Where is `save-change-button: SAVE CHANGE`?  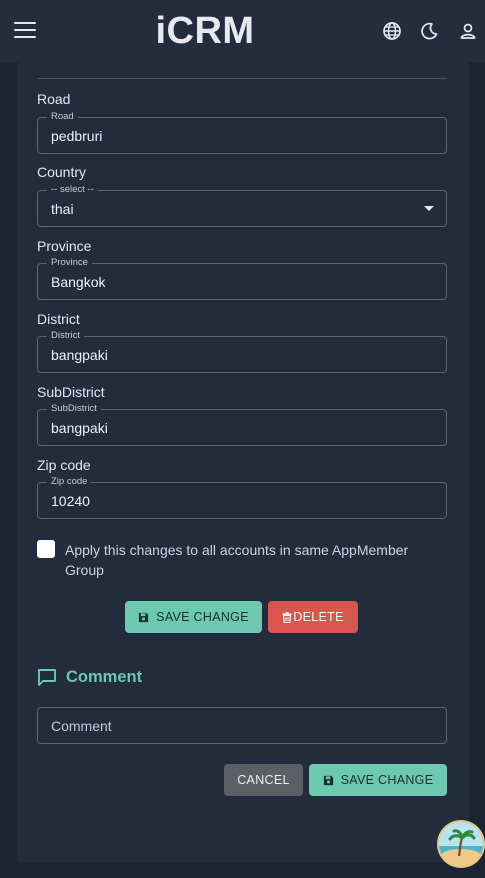
save-change-button: SAVE CHANGE is located at coordinates (193, 617).